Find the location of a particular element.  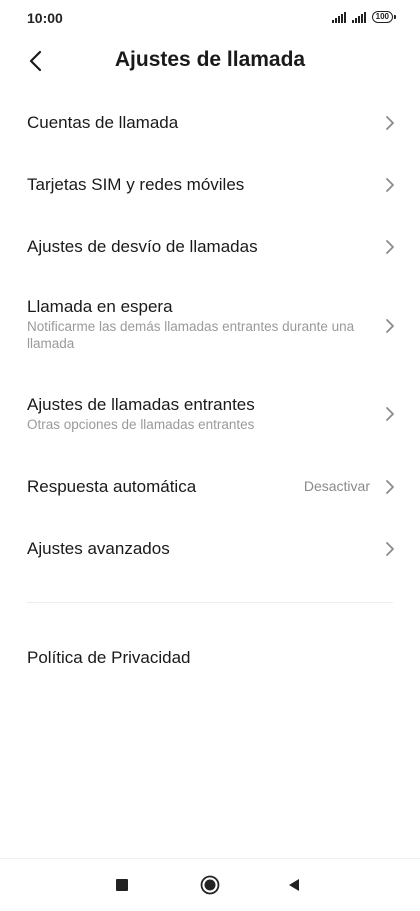

list-item-title: Política de Privacidad is located at coordinates (109, 657).